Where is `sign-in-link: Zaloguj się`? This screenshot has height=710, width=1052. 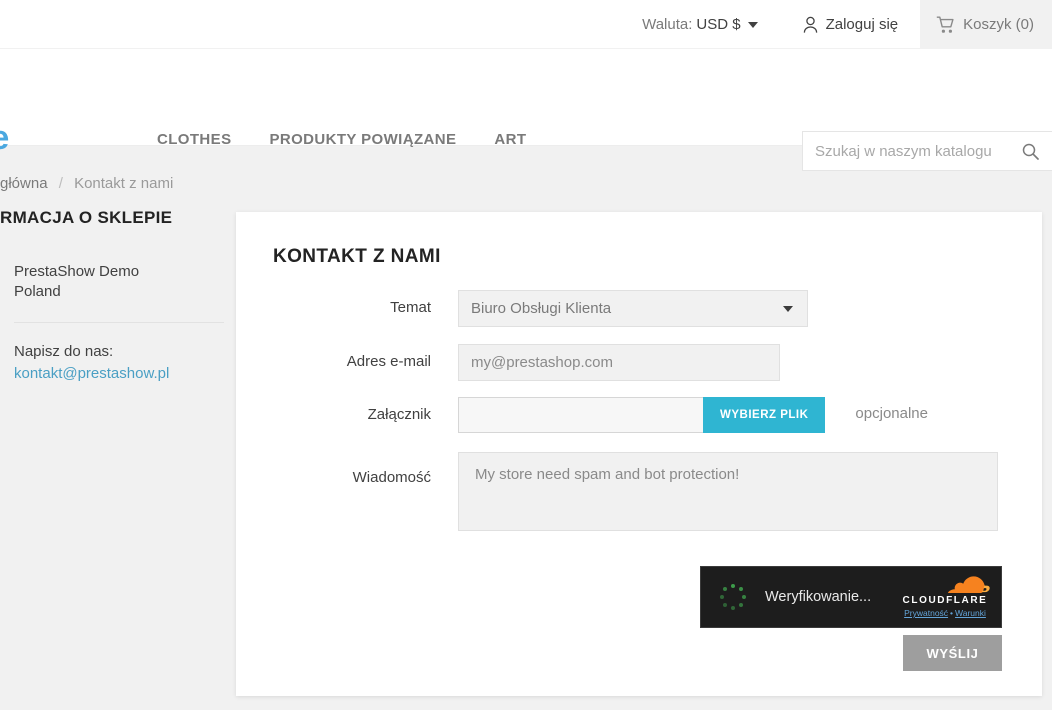 sign-in-link: Zaloguj się is located at coordinates (850, 24).